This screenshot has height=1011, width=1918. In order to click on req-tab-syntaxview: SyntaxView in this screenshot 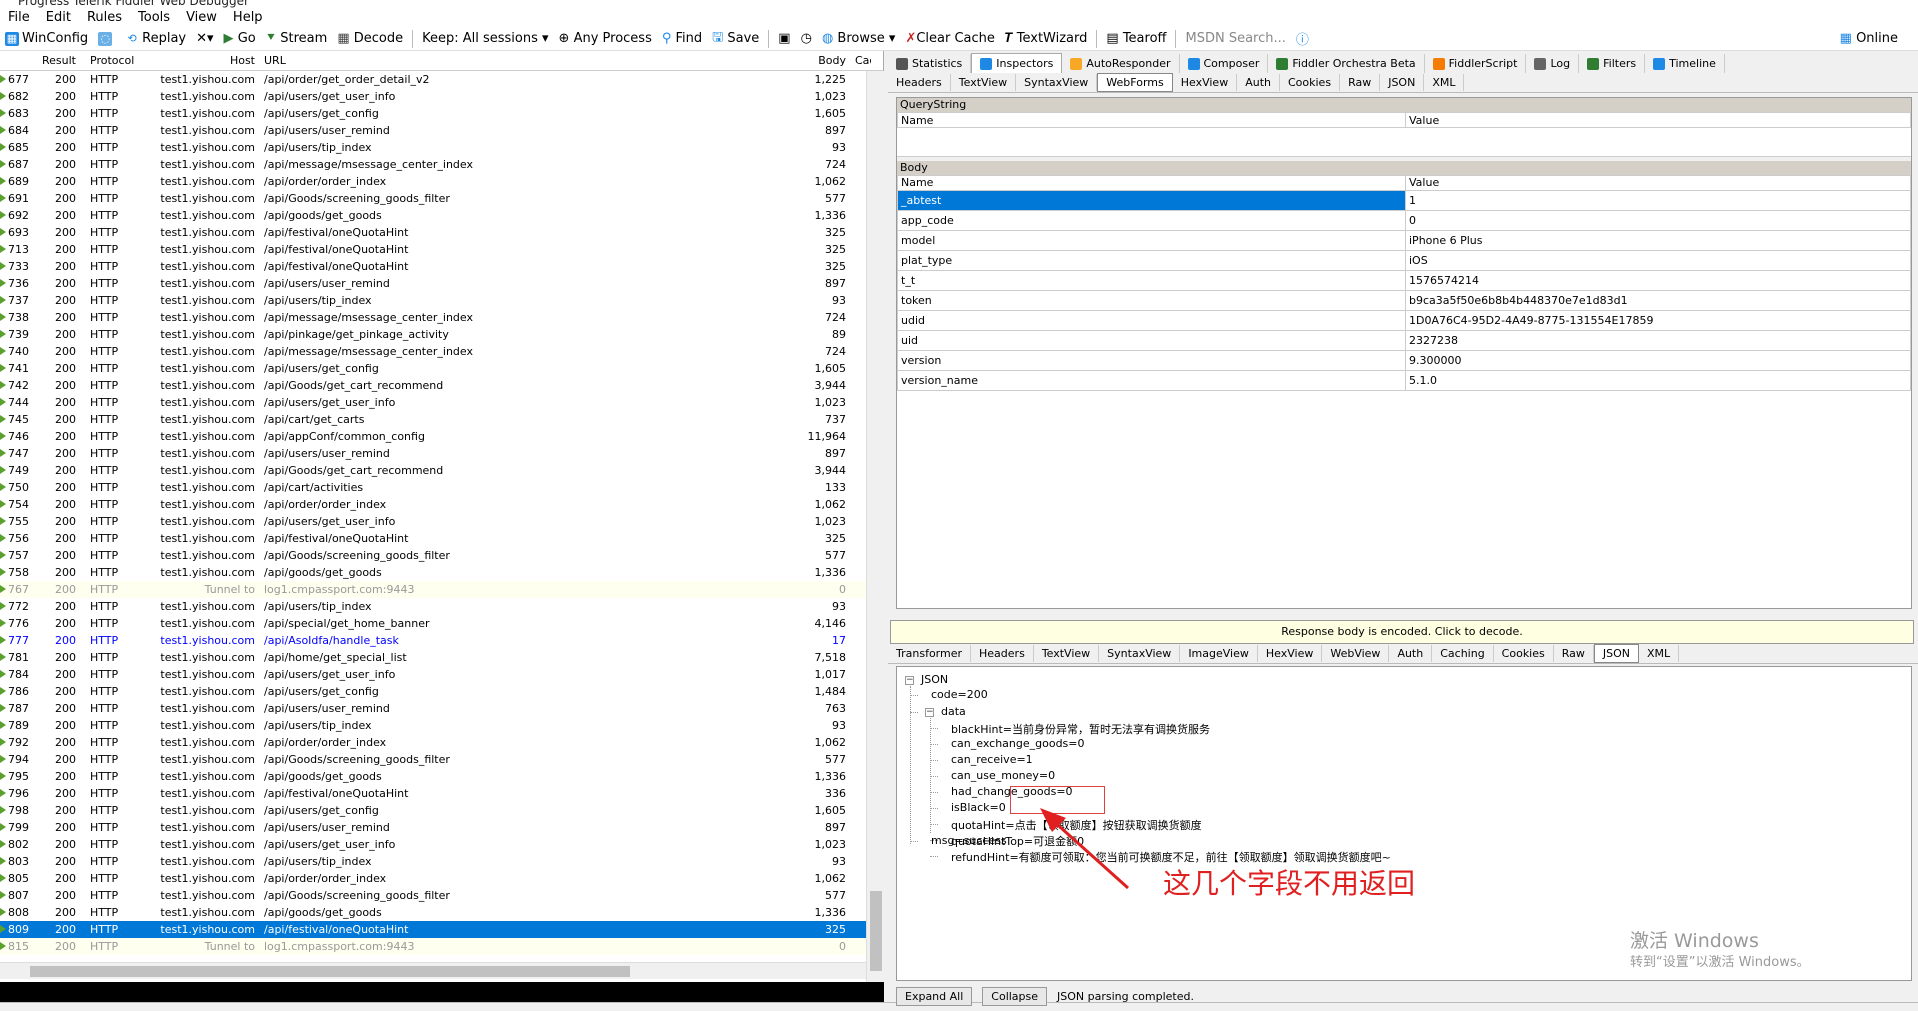, I will do `click(1057, 82)`.